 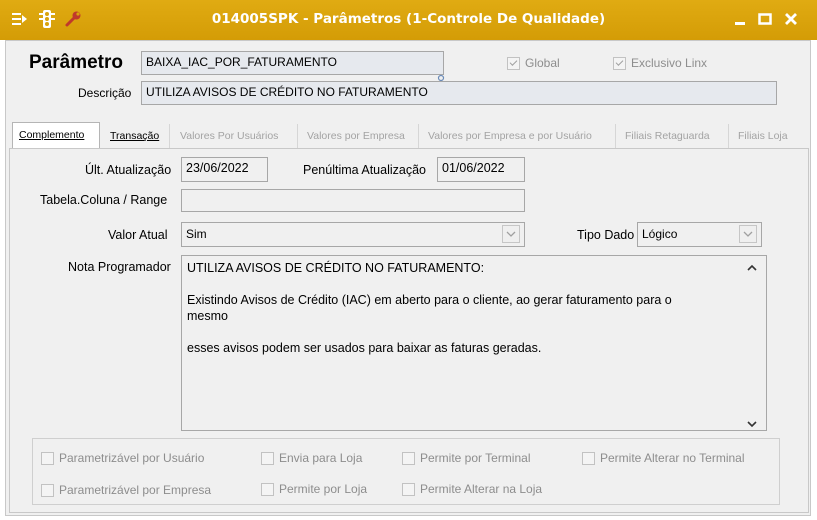 I want to click on tab-valores-empresa-usuario: Valores por Empresa e por Usuário, so click(x=519, y=136).